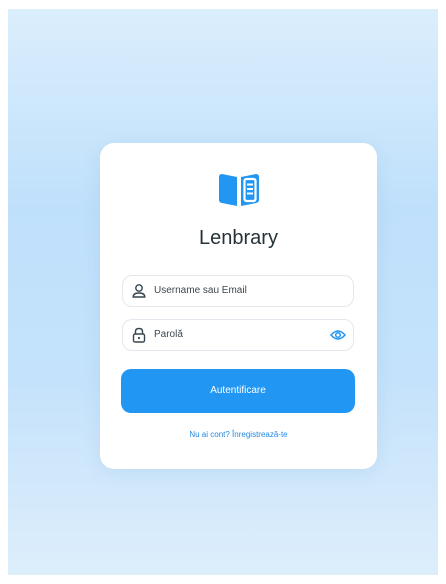  What do you see at coordinates (139, 291) in the screenshot?
I see `user-icon` at bounding box center [139, 291].